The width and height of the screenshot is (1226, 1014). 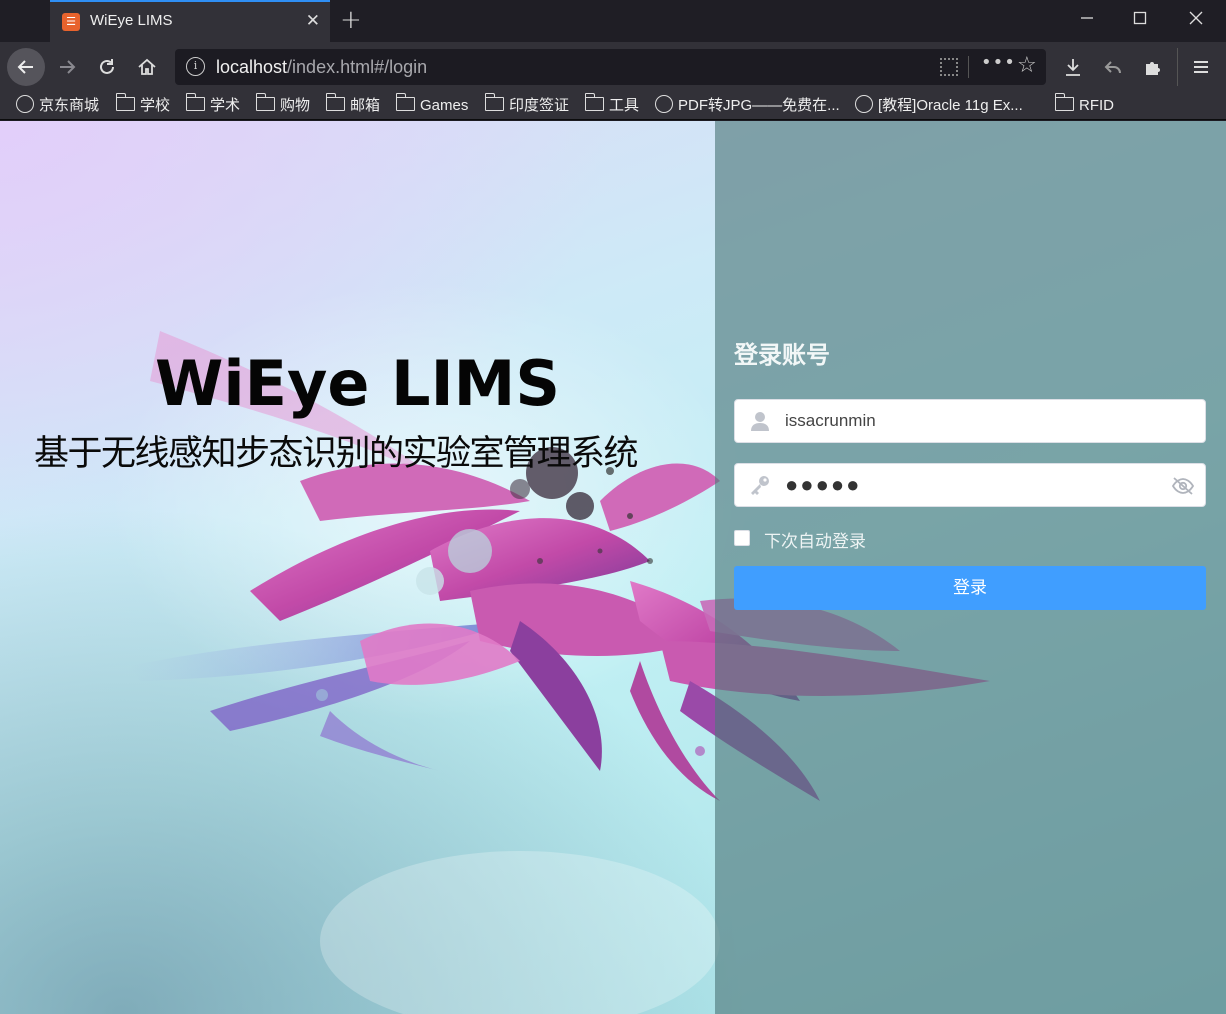 What do you see at coordinates (190, 21) in the screenshot?
I see `browser-tab: ☰ WiEye LIMS ✕` at bounding box center [190, 21].